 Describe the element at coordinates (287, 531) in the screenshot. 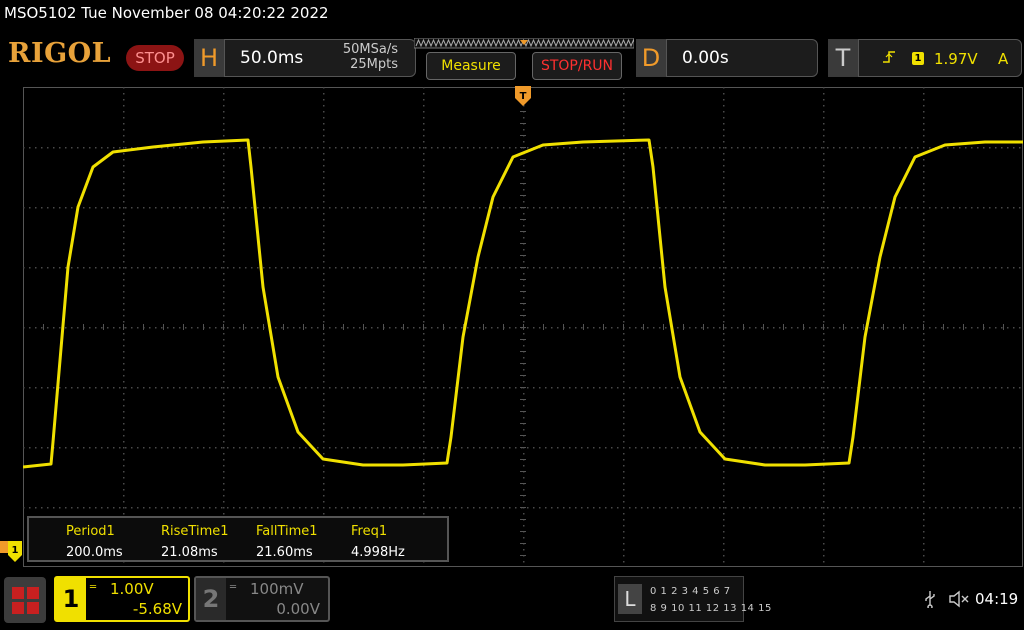

I see `measure-header-falltime: FallTime1` at that location.